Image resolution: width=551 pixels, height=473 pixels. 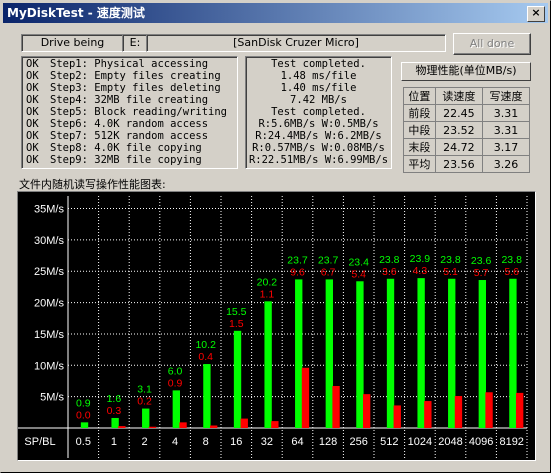 I want to click on corner-label: SP/BL, so click(x=39, y=442).